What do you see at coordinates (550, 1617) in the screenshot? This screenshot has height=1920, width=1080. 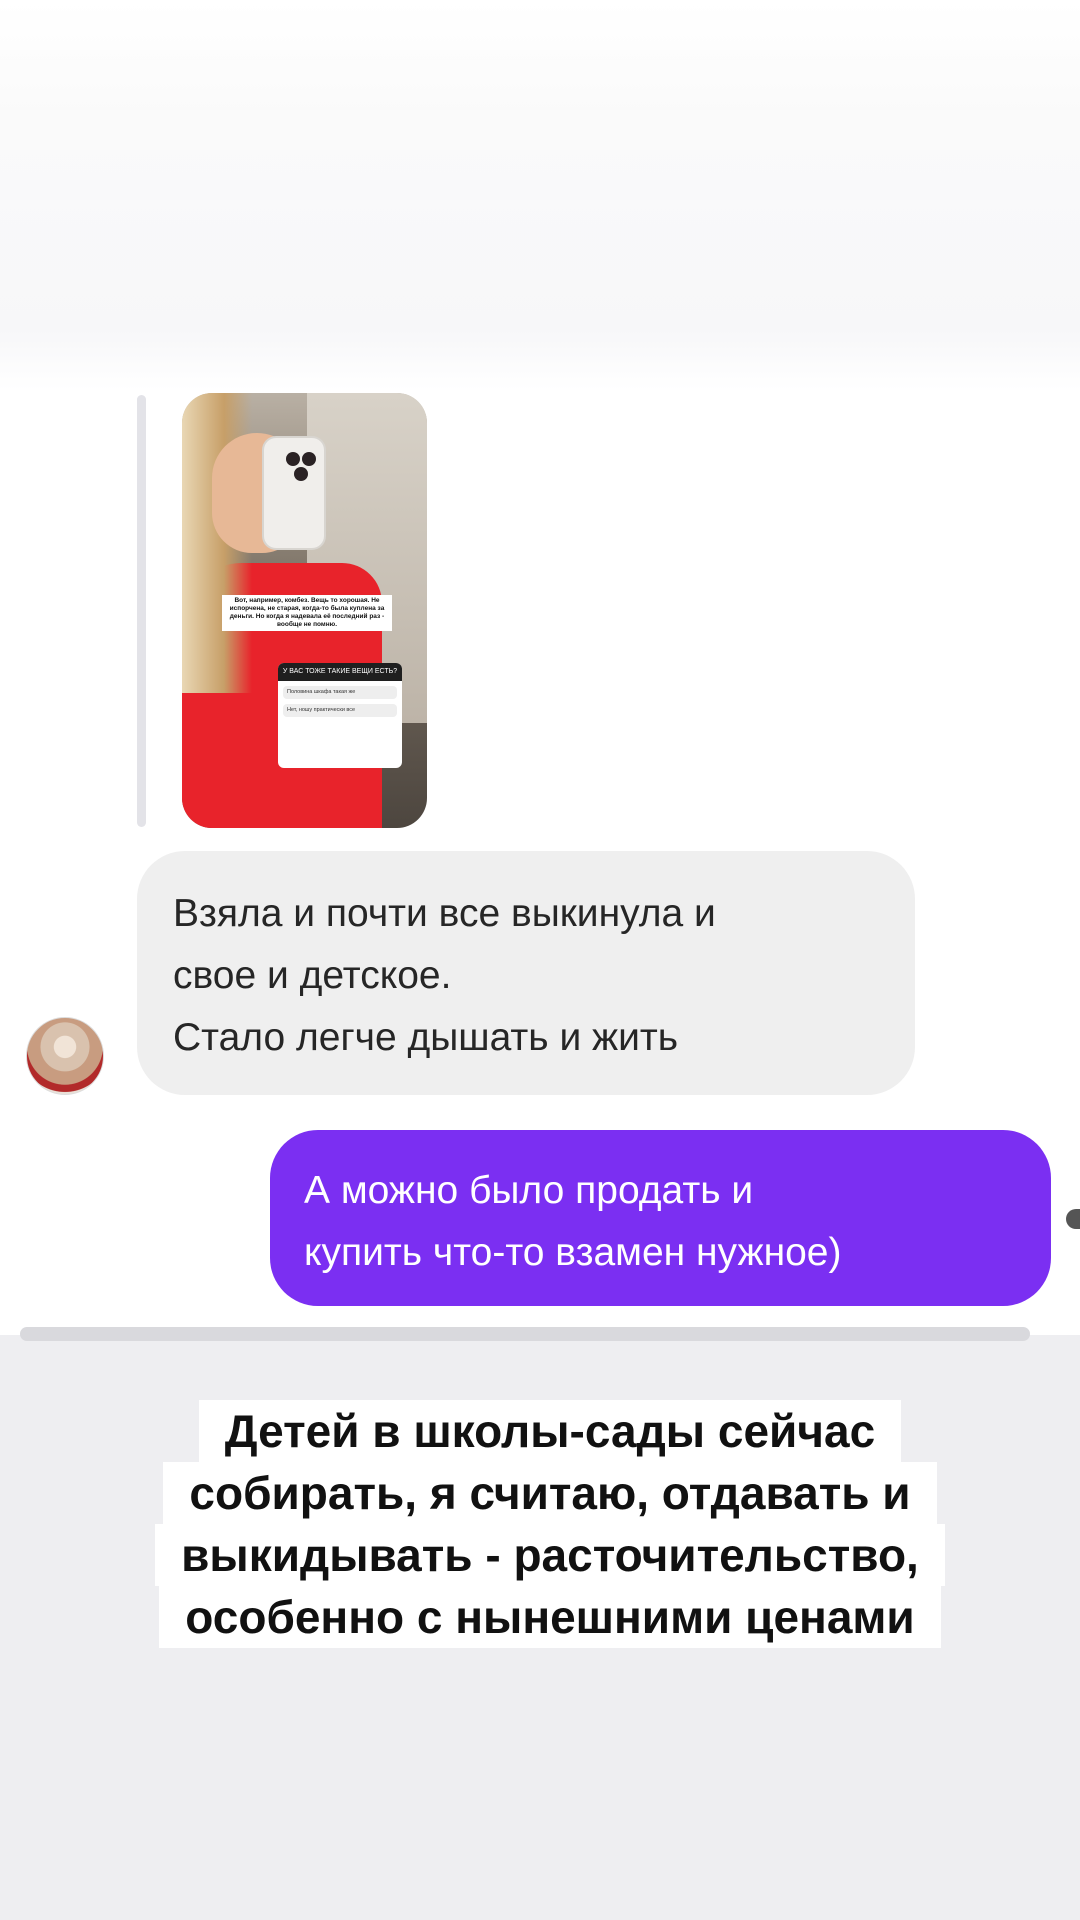 I see `caption-line: особенно с нынешними ценами` at bounding box center [550, 1617].